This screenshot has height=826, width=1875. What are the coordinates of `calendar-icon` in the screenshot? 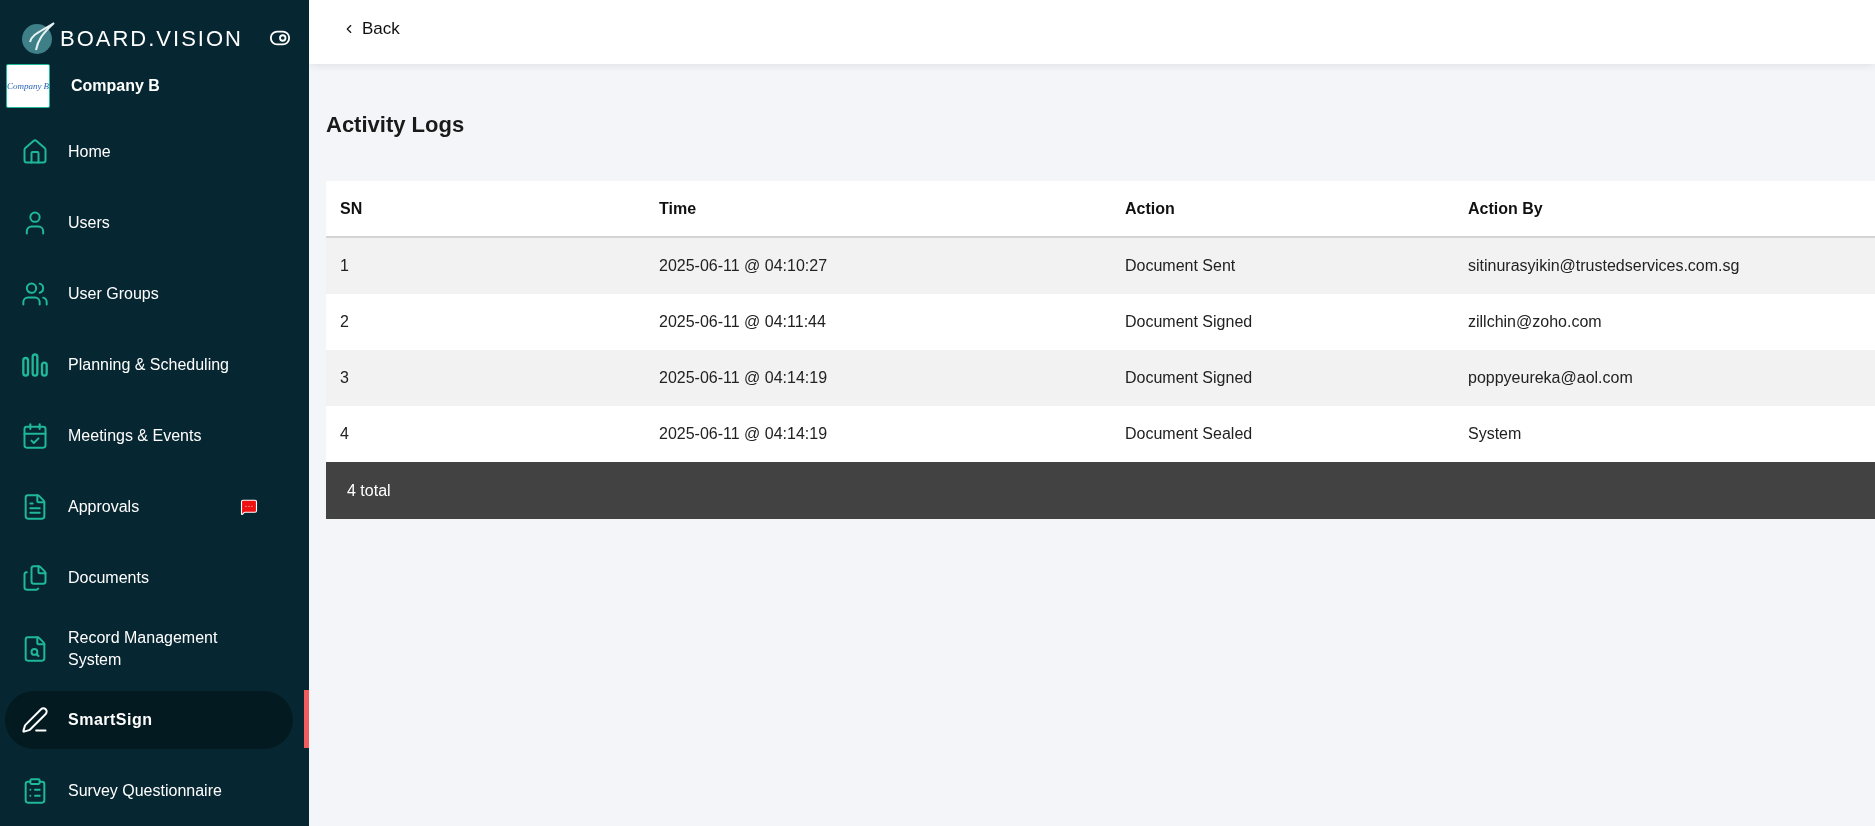 It's located at (35, 435).